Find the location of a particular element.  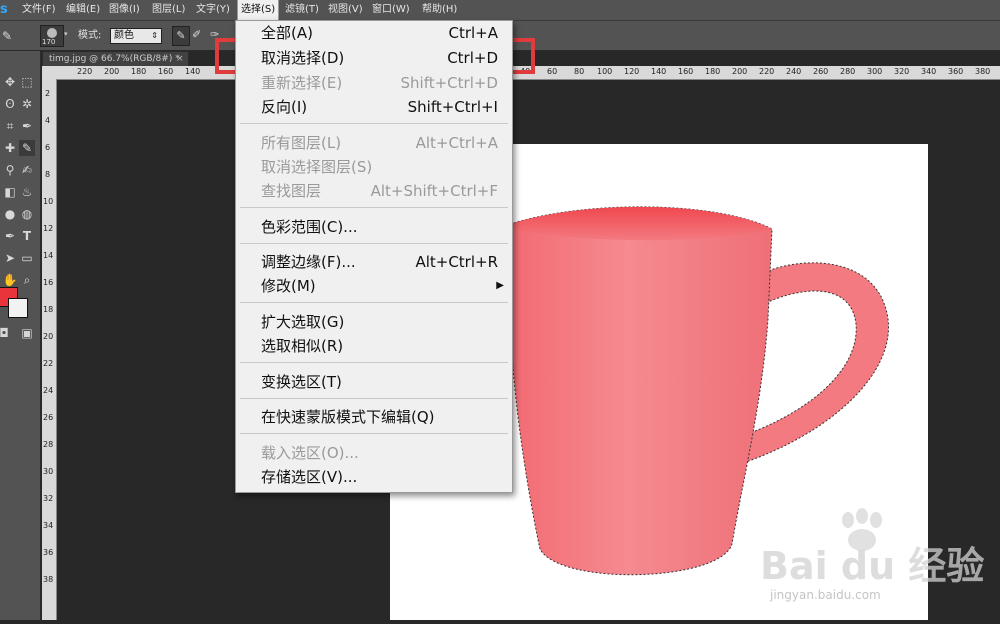

menu-item-shortcut: Ctrl+D is located at coordinates (472, 58).